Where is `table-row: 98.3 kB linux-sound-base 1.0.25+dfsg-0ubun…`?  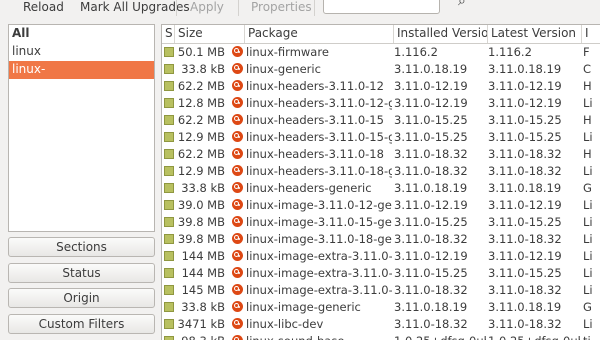
table-row: 98.3 kB linux-sound-base 1.0.25+dfsg-0ubun… is located at coordinates (381, 336).